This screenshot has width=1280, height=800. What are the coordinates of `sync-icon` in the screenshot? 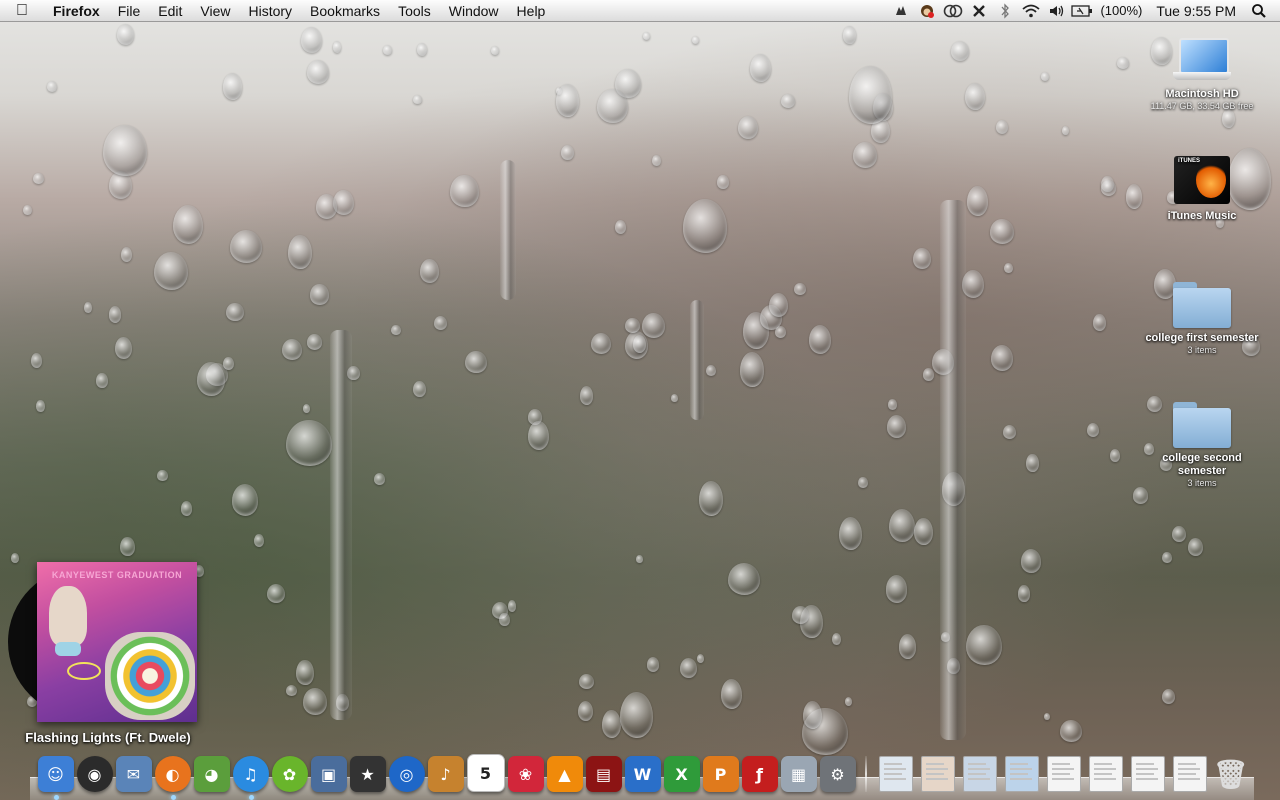 It's located at (953, 11).